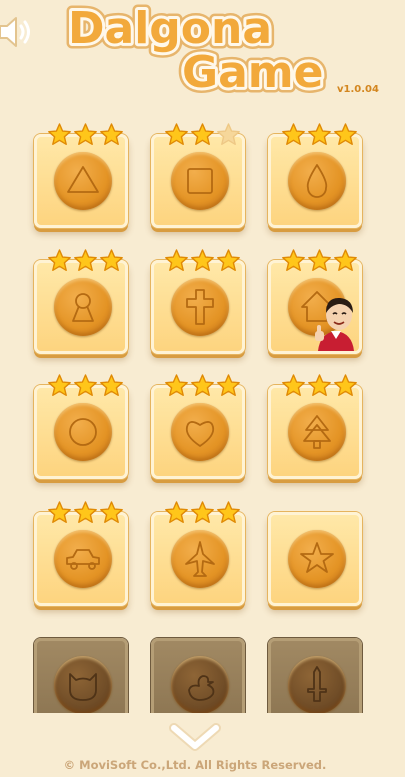  What do you see at coordinates (195, 765) in the screenshot?
I see `copyright-text: © MoviSoft Co.,Ltd. All Rights Reserved.` at bounding box center [195, 765].